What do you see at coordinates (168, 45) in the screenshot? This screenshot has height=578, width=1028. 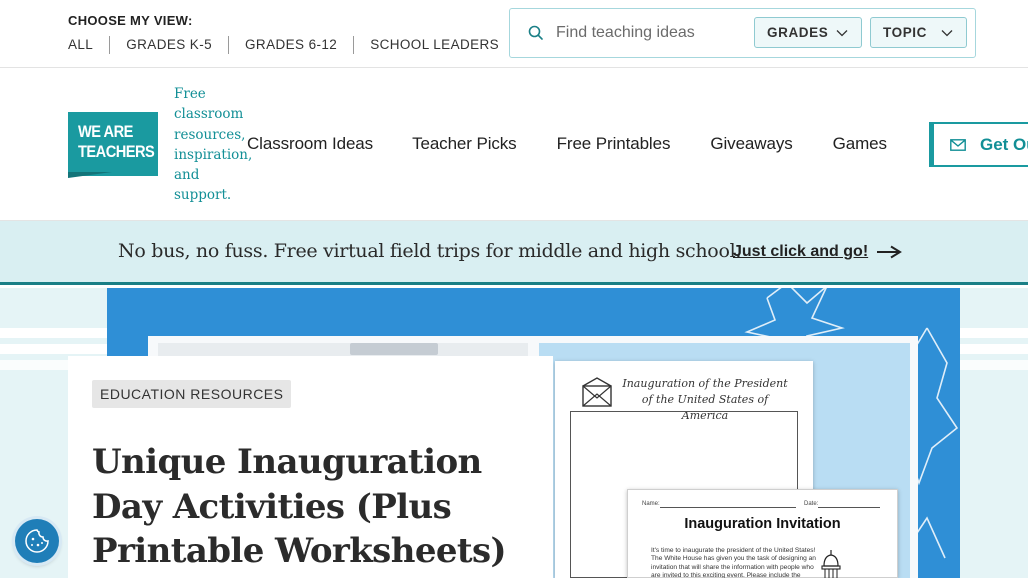 I see `view-link-grades-k-5: GRADES K-5` at bounding box center [168, 45].